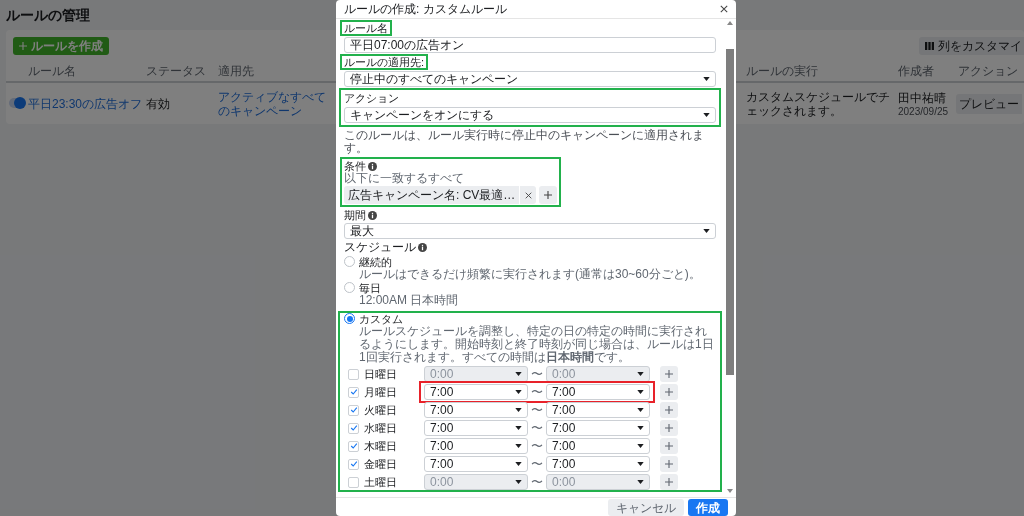  I want to click on column-header: 作成者, so click(916, 71).